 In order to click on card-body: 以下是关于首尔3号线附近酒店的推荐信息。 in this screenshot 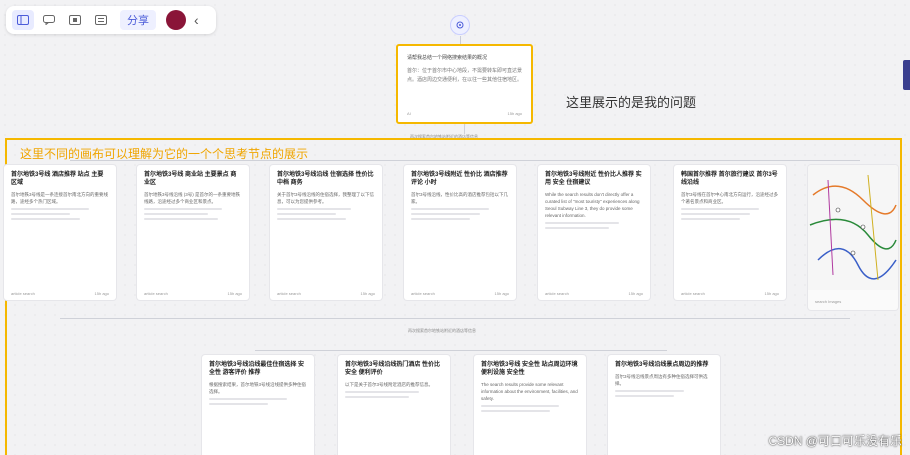, I will do `click(389, 384)`.